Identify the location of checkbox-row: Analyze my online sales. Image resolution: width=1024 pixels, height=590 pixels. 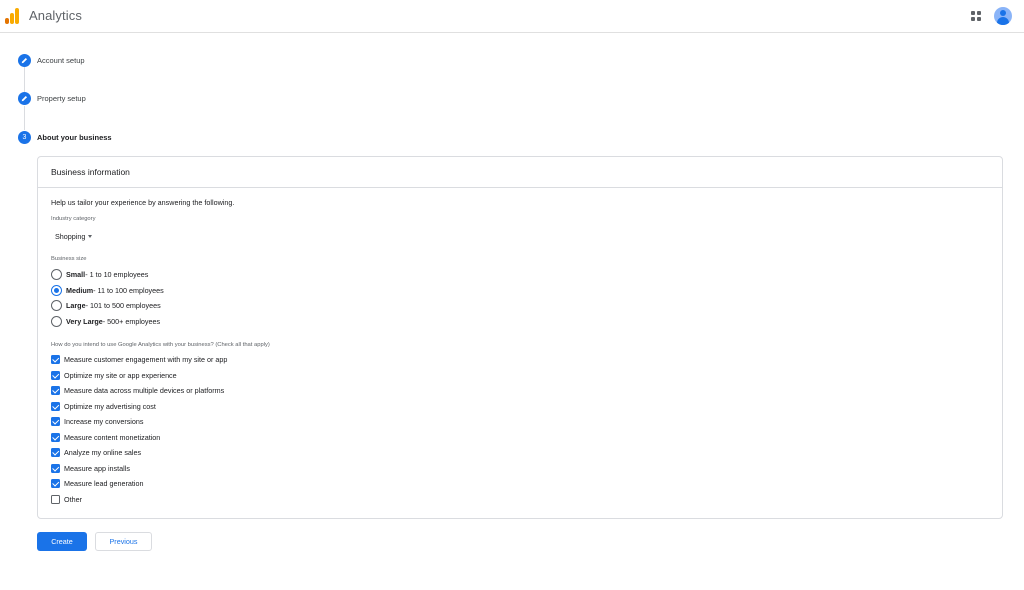
(96, 452).